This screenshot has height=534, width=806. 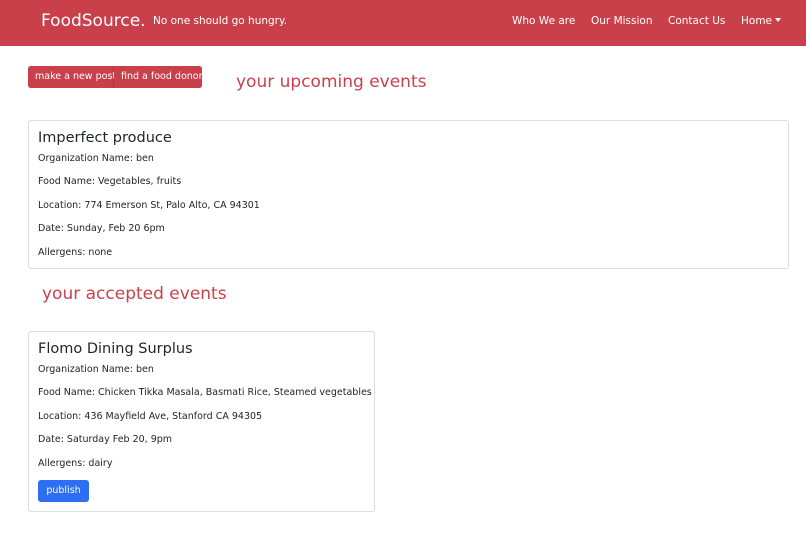 What do you see at coordinates (72, 77) in the screenshot?
I see `make-new-post-button: make a new post` at bounding box center [72, 77].